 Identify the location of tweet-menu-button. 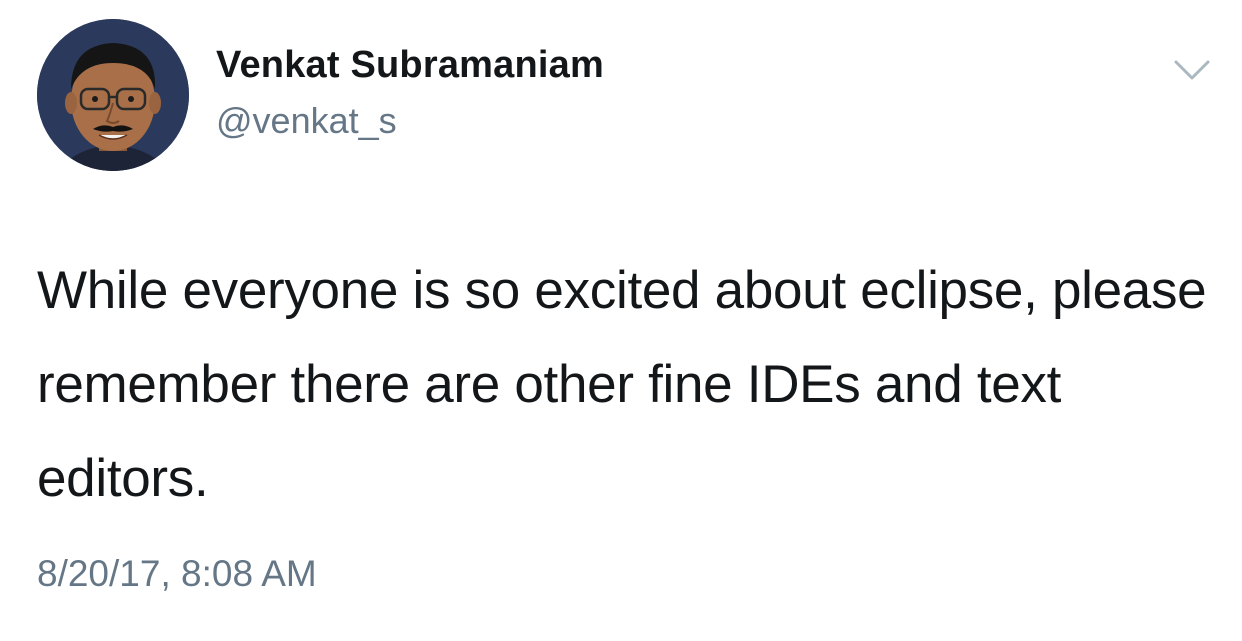
(1192, 70).